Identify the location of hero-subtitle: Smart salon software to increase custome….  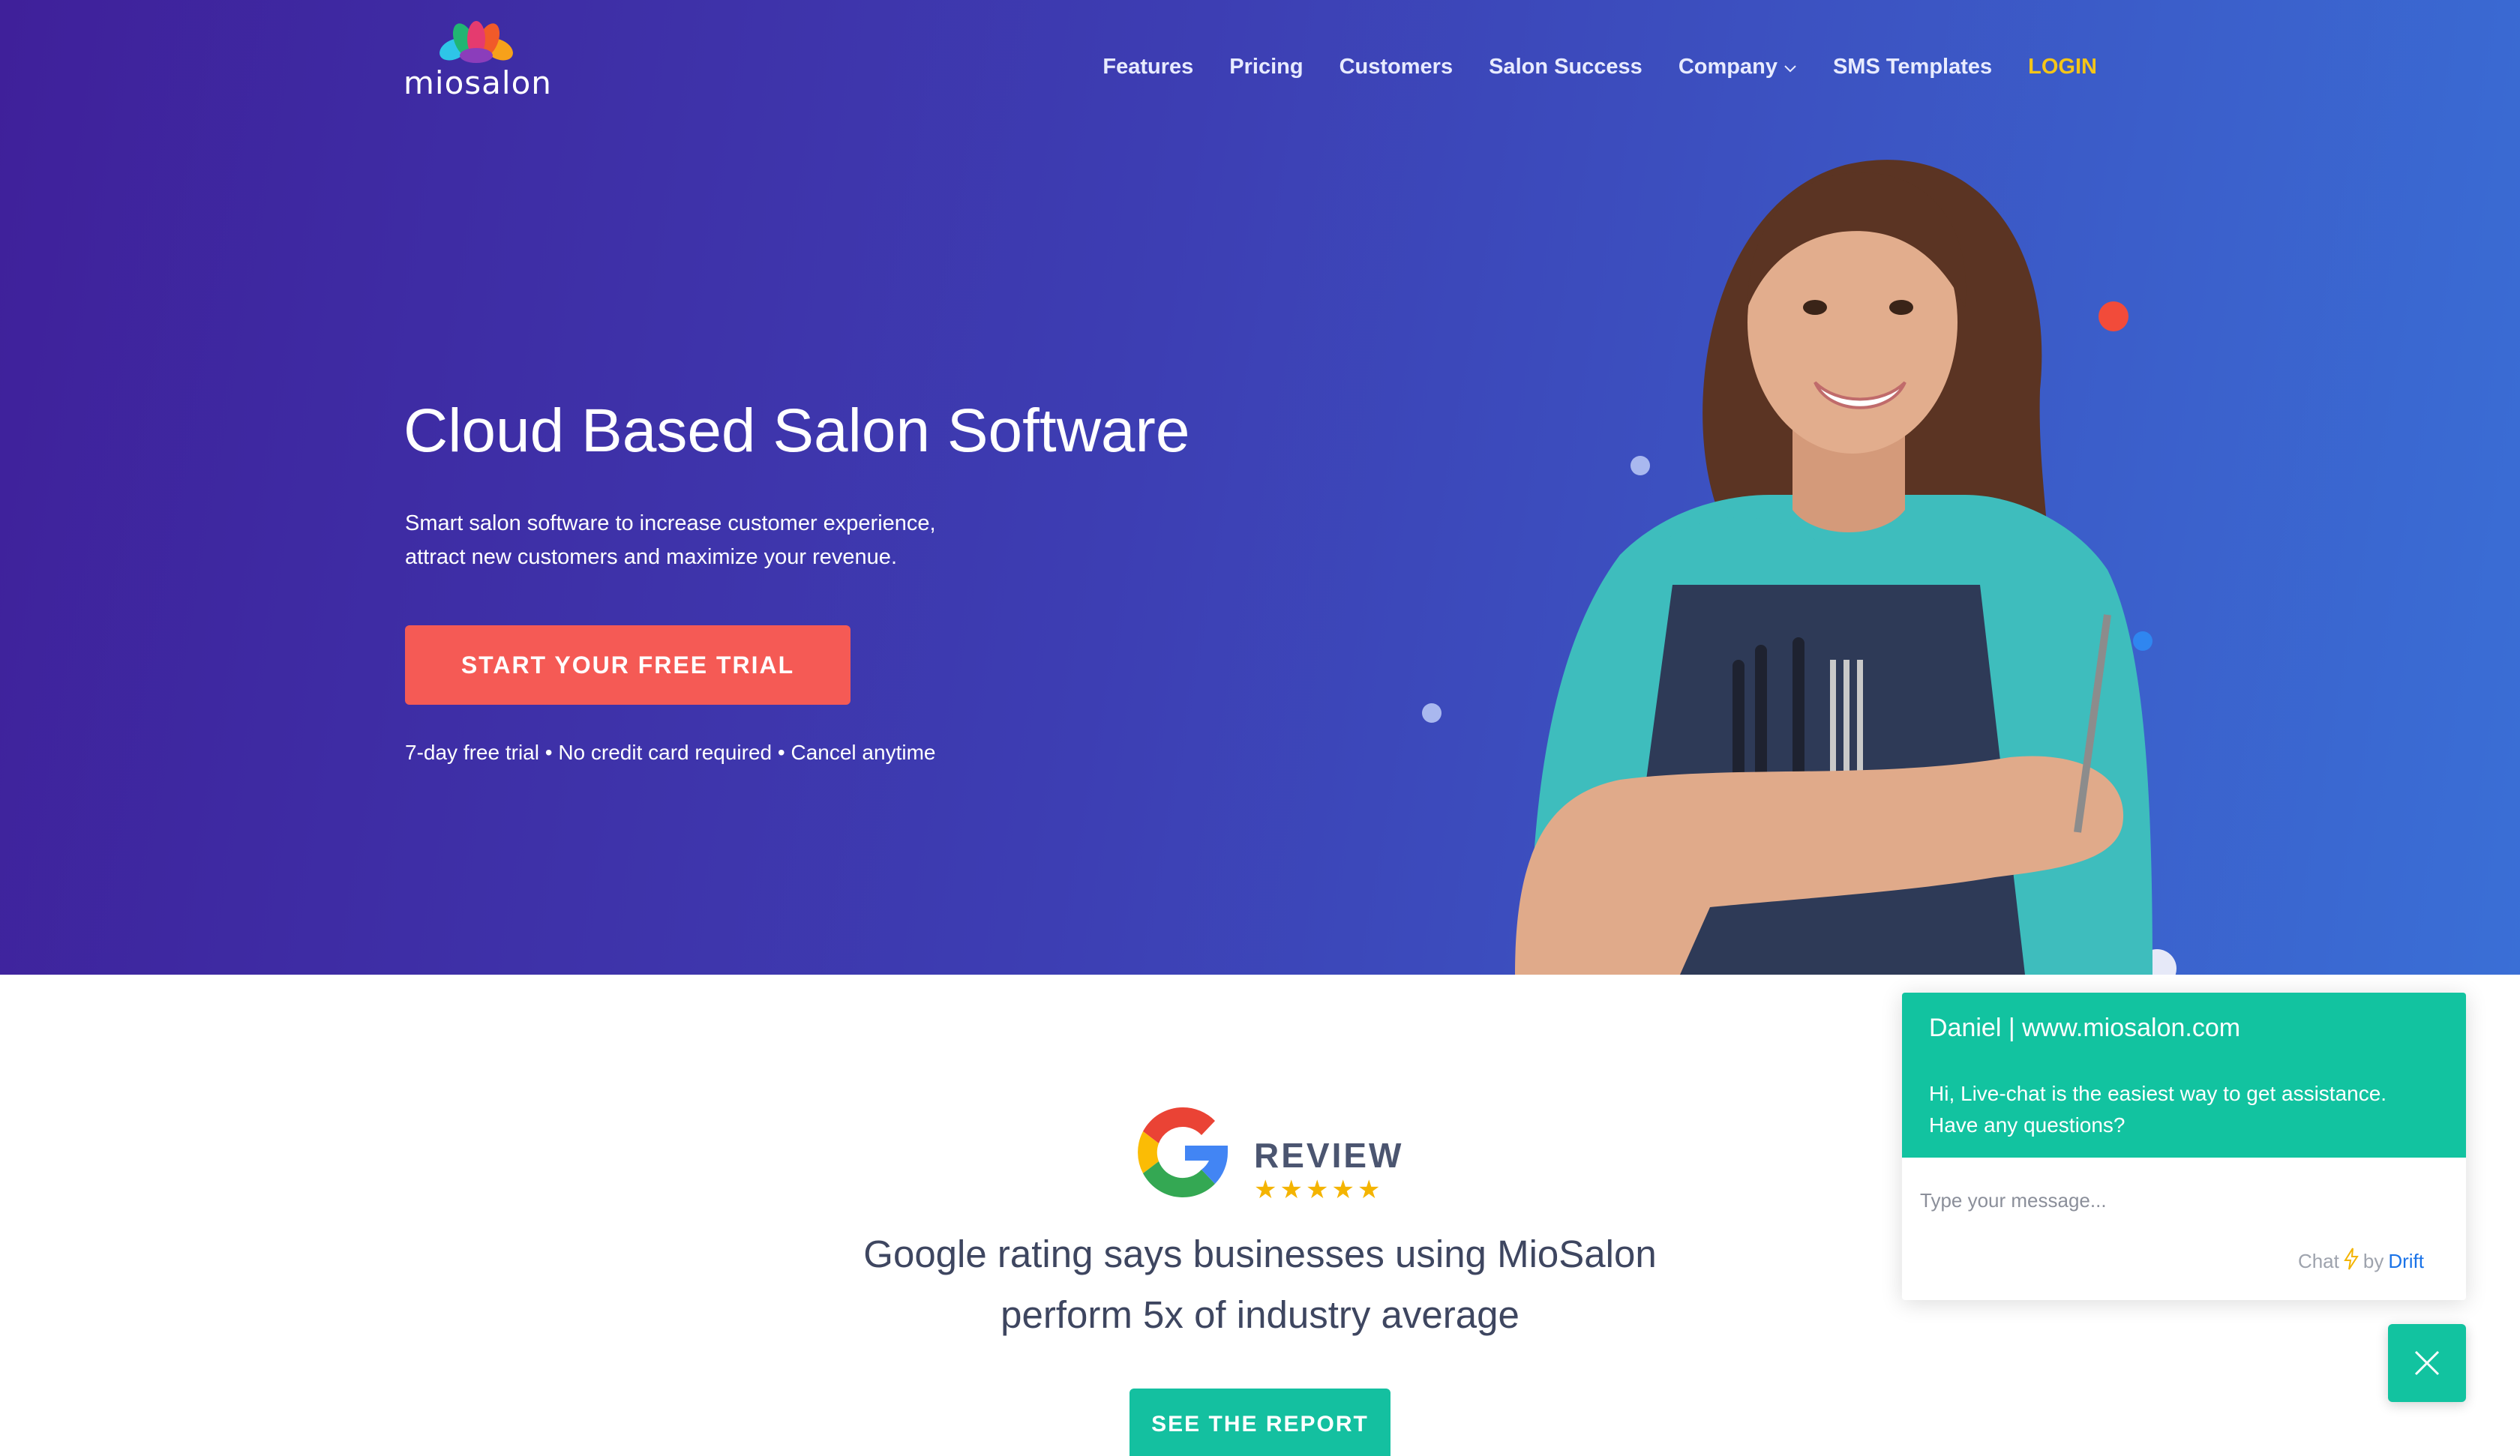
(697, 540).